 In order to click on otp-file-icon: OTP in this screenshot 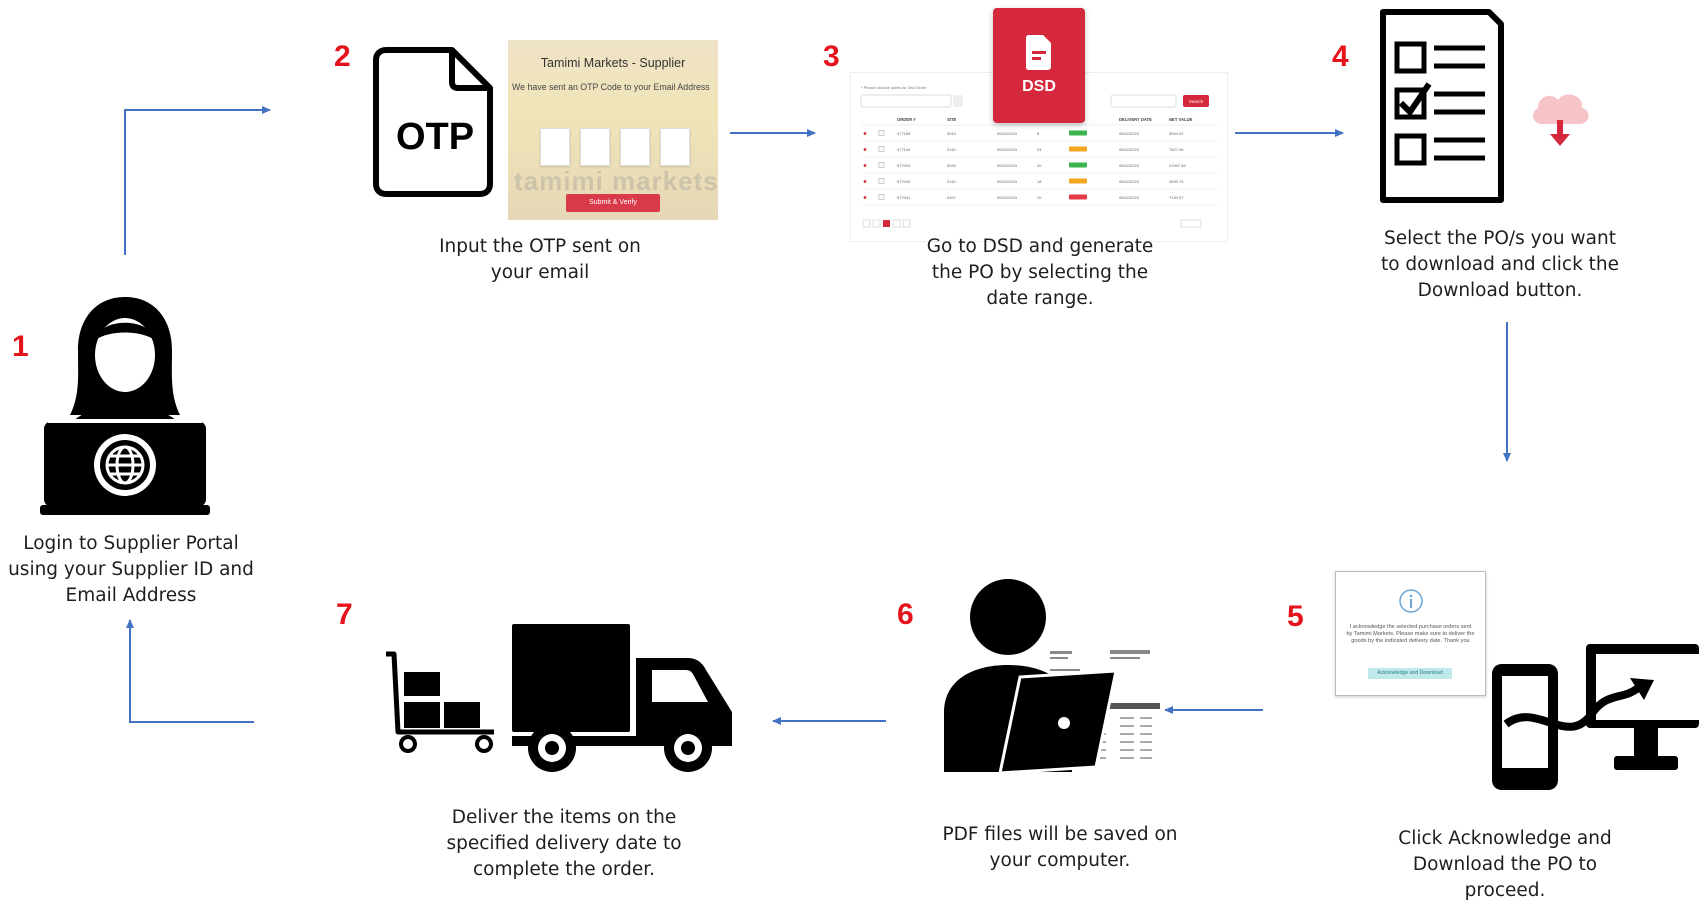, I will do `click(433, 122)`.